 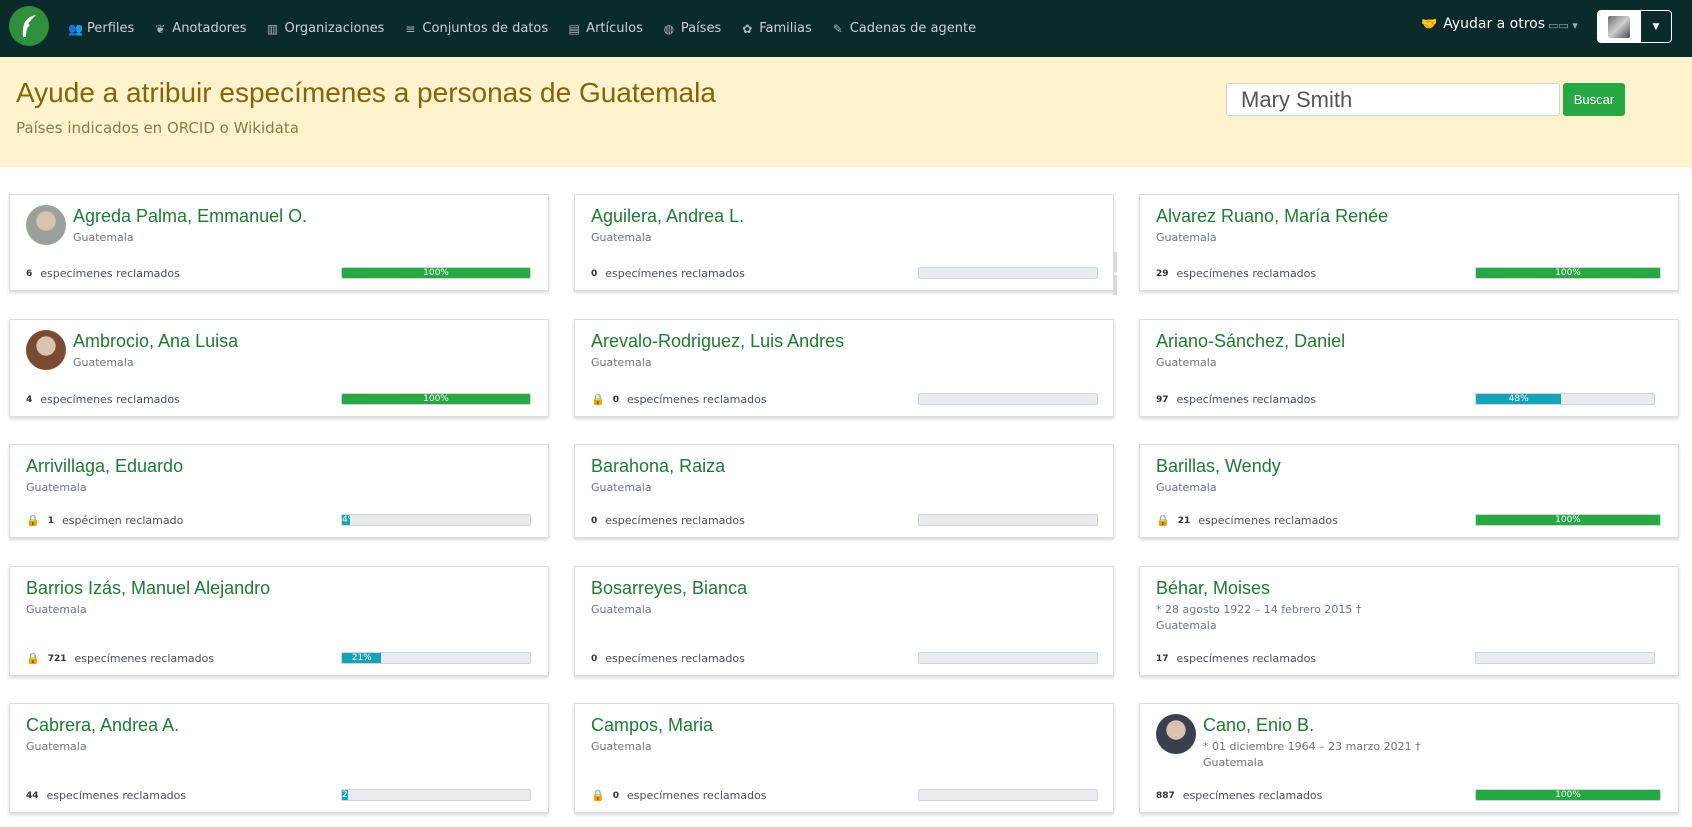 I want to click on profile-name-link: Ariano-Sánchez, Daniel, so click(x=1250, y=341).